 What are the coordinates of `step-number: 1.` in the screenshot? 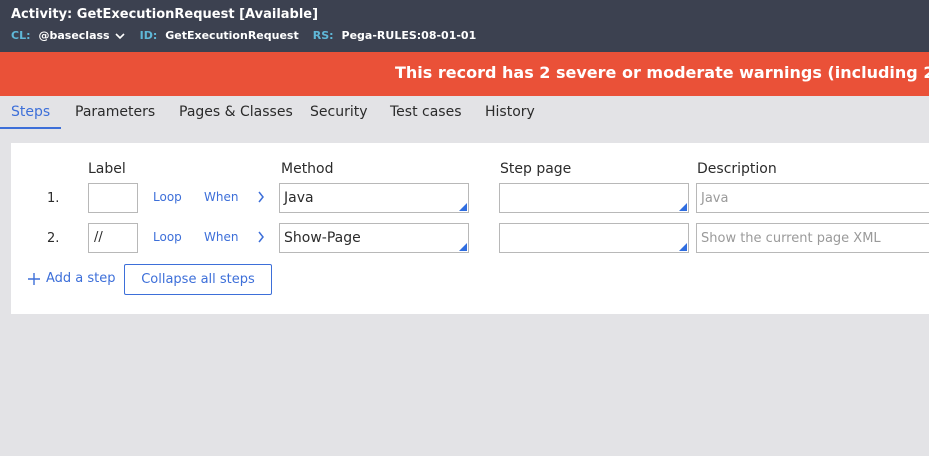 It's located at (53, 198).